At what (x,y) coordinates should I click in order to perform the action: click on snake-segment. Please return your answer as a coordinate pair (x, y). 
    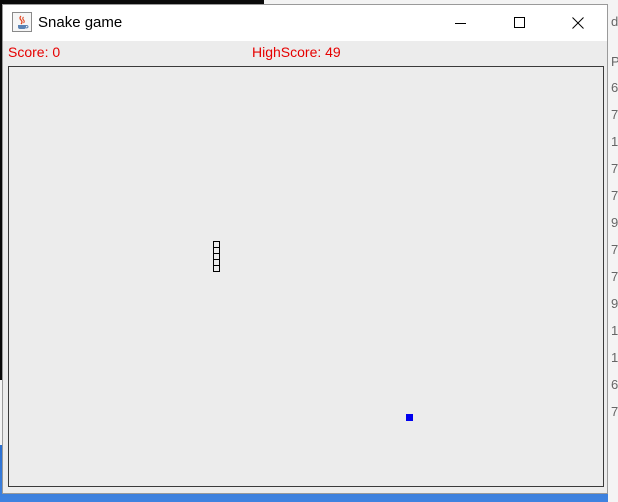
    Looking at the image, I should click on (216, 268).